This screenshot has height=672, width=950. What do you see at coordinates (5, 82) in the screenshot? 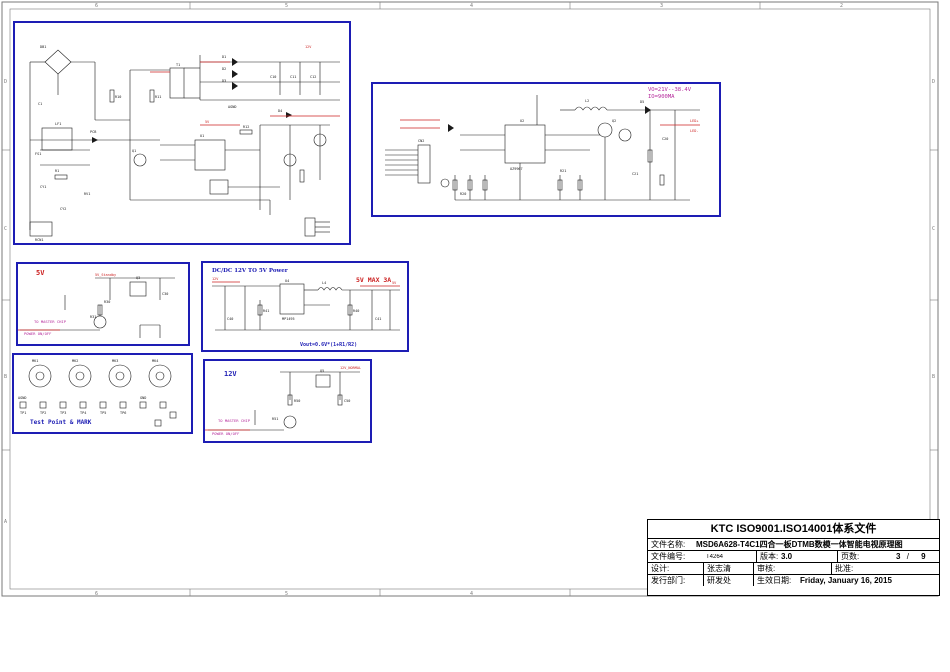
I see `frame-row-D-left: D` at bounding box center [5, 82].